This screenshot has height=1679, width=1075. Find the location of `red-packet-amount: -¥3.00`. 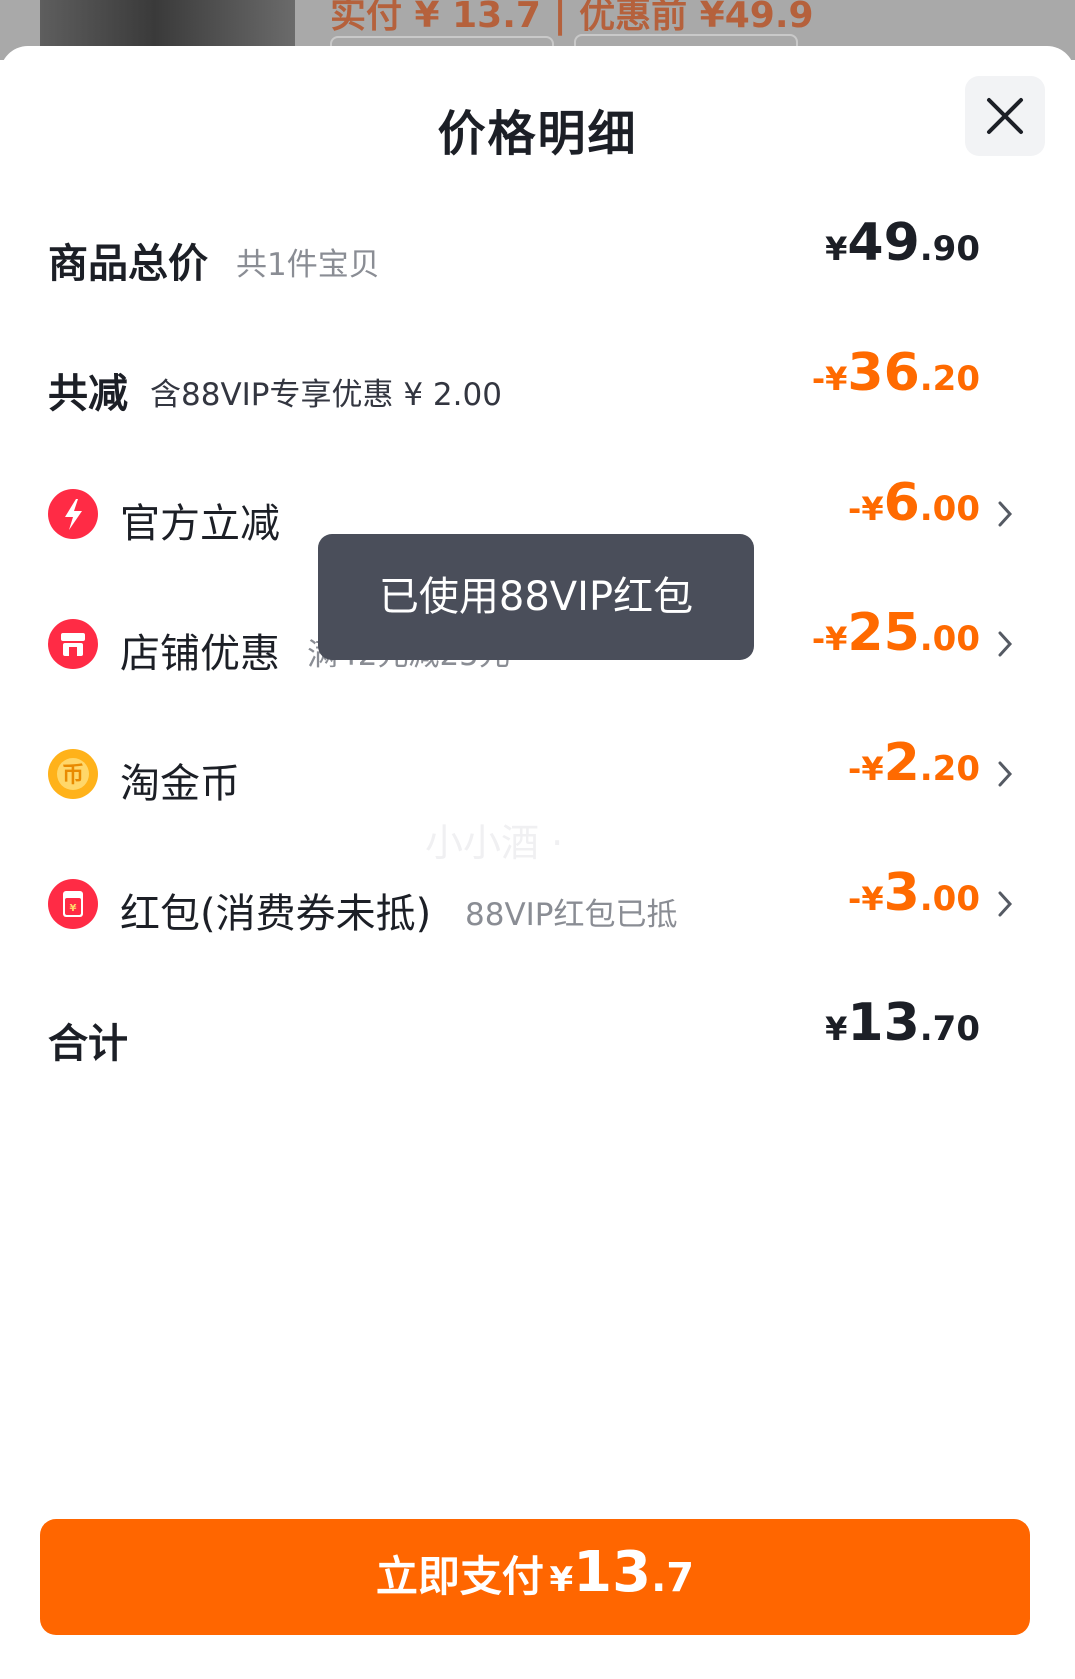

red-packet-amount: -¥3.00 is located at coordinates (914, 893).